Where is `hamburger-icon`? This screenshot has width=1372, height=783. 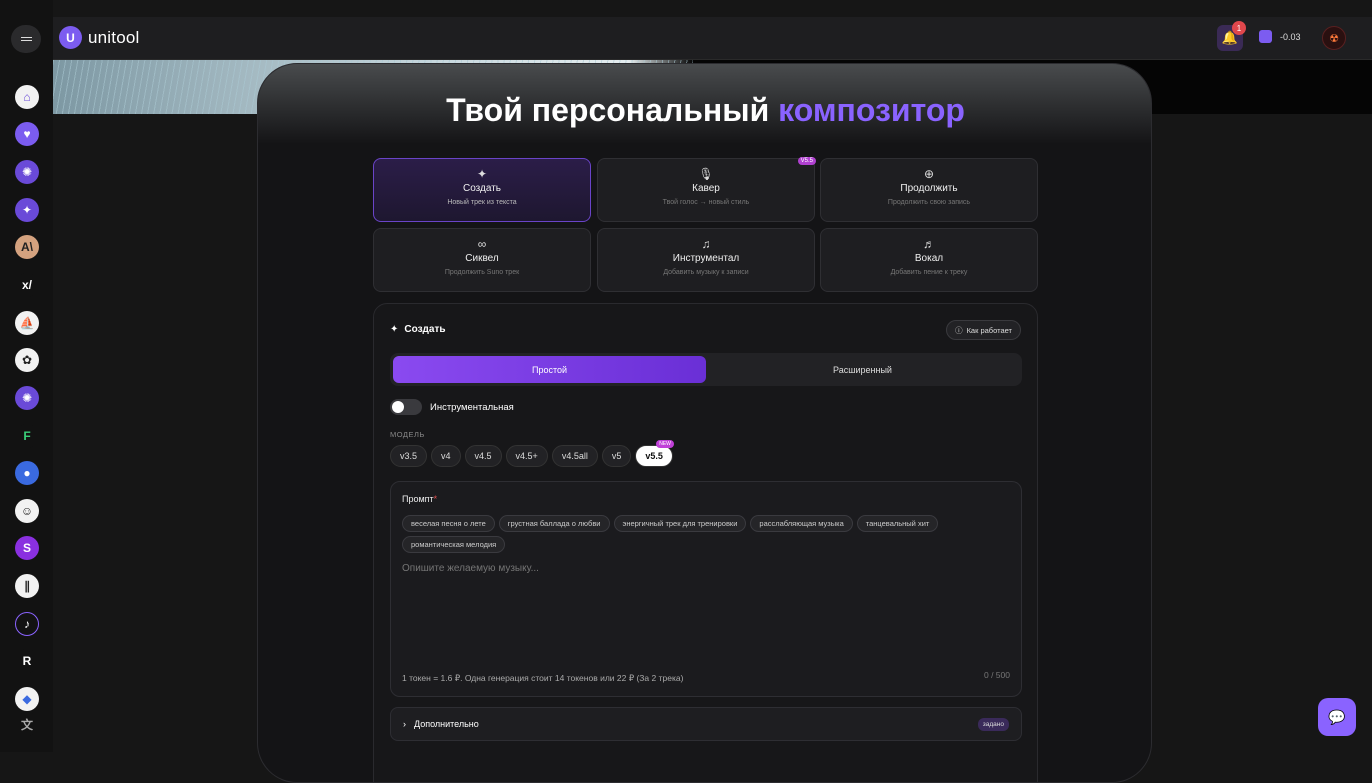
hamburger-icon is located at coordinates (26, 37).